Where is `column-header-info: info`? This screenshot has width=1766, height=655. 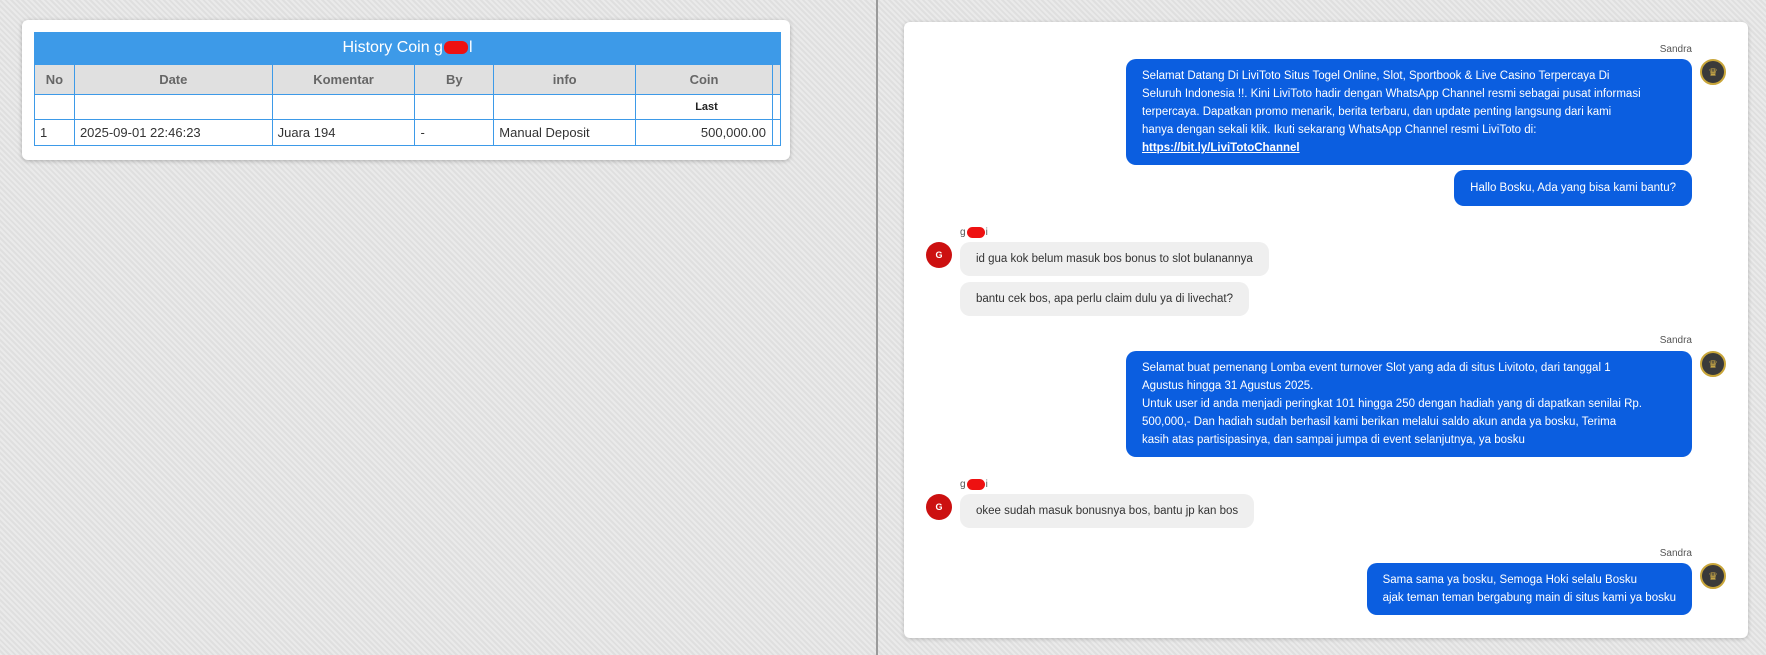 column-header-info: info is located at coordinates (565, 79).